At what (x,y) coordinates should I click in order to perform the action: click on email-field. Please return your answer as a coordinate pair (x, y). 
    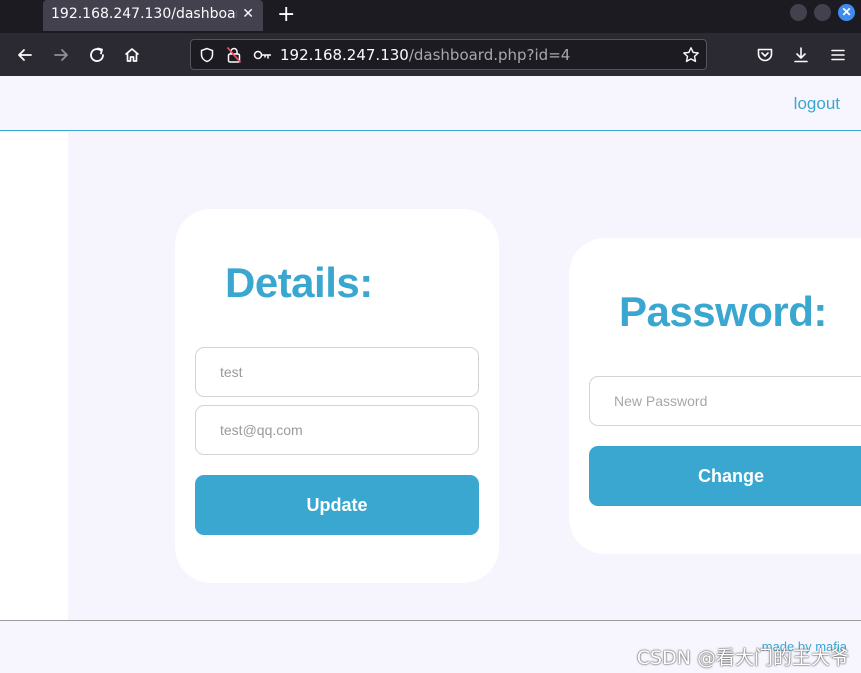
    Looking at the image, I should click on (337, 430).